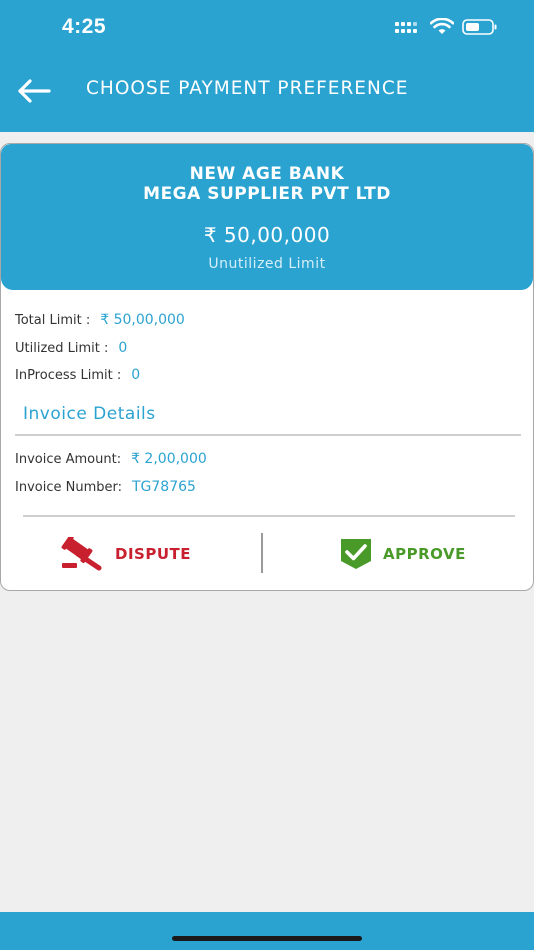 Image resolution: width=534 pixels, height=950 pixels. Describe the element at coordinates (267, 28) in the screenshot. I see `status-bar: 4:25` at that location.